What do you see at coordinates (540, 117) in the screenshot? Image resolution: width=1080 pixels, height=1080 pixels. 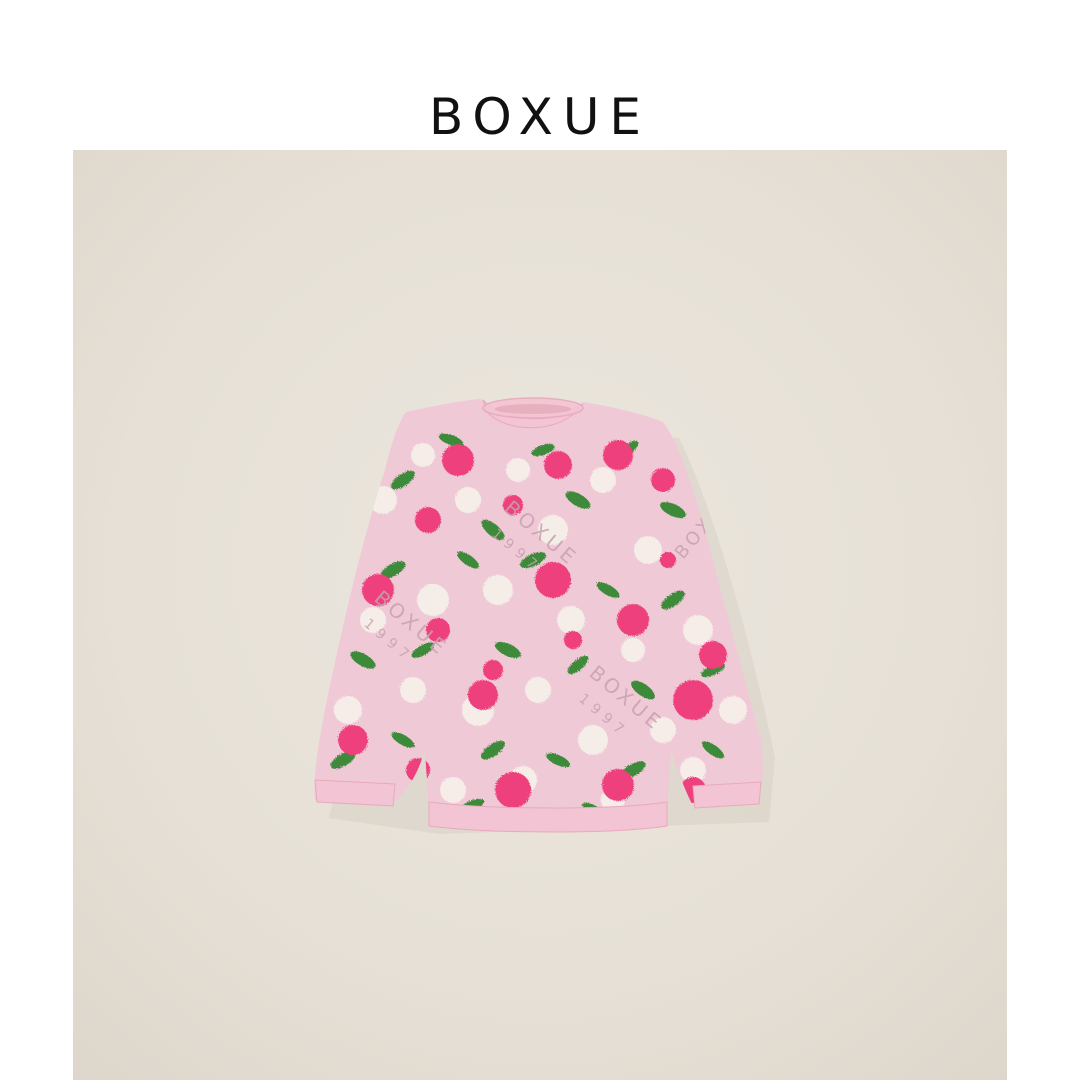 I see `brand-logo-text: BOXUE` at bounding box center [540, 117].